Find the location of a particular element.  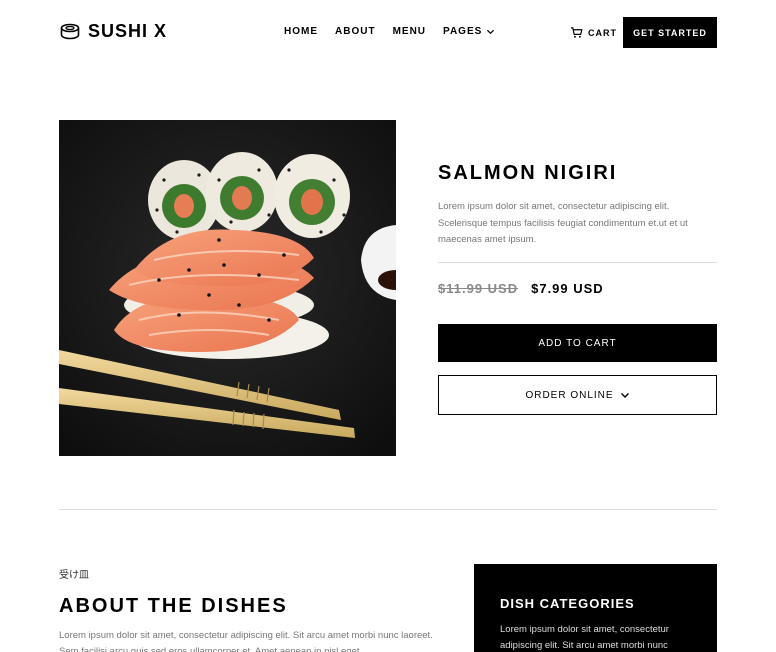

cart-label: CART is located at coordinates (602, 32).